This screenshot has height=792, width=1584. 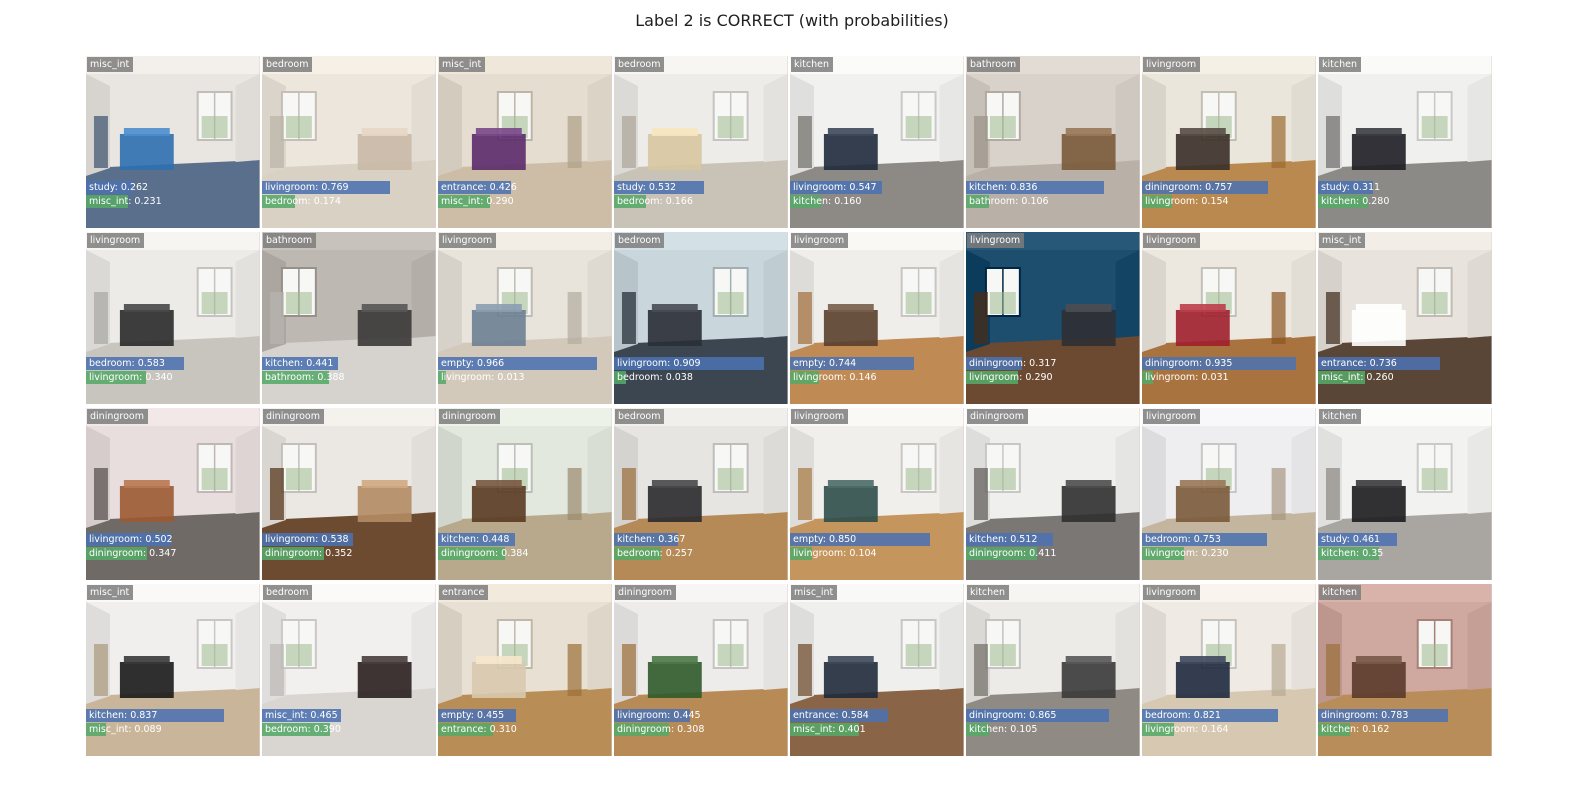 I want to click on top1-prediction-text: livingroom: 0.547, so click(x=835, y=187).